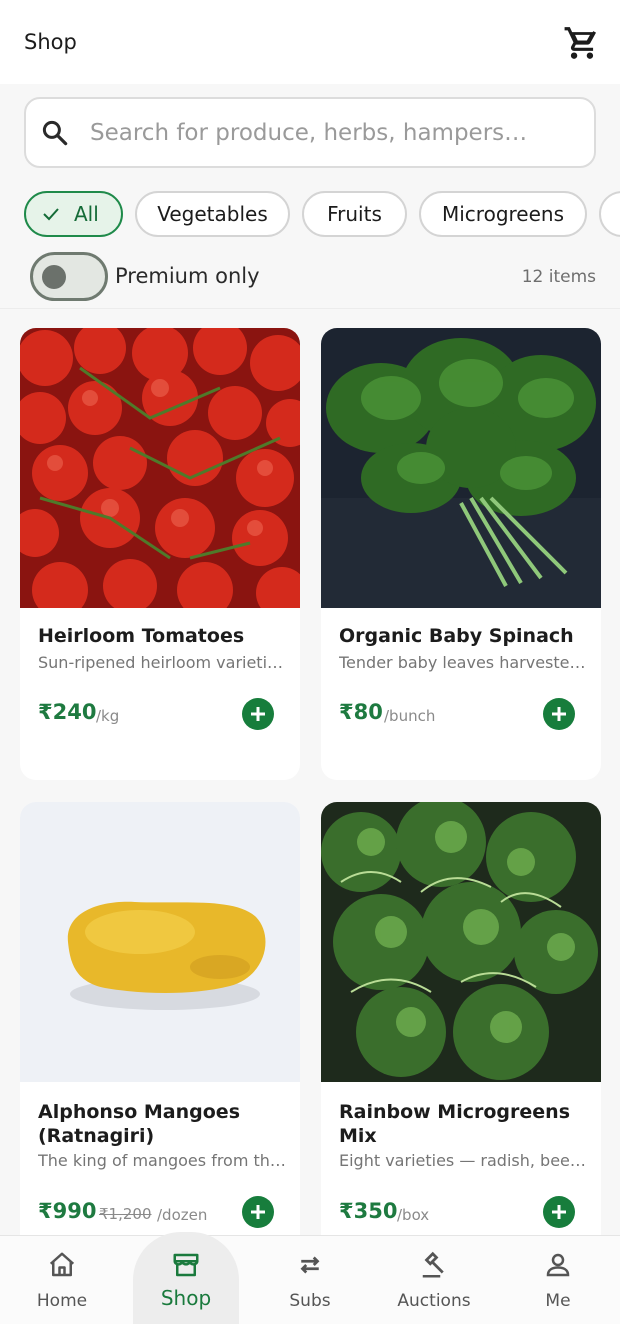 This screenshot has width=620, height=1324. I want to click on nav-label: Subs, so click(310, 1301).